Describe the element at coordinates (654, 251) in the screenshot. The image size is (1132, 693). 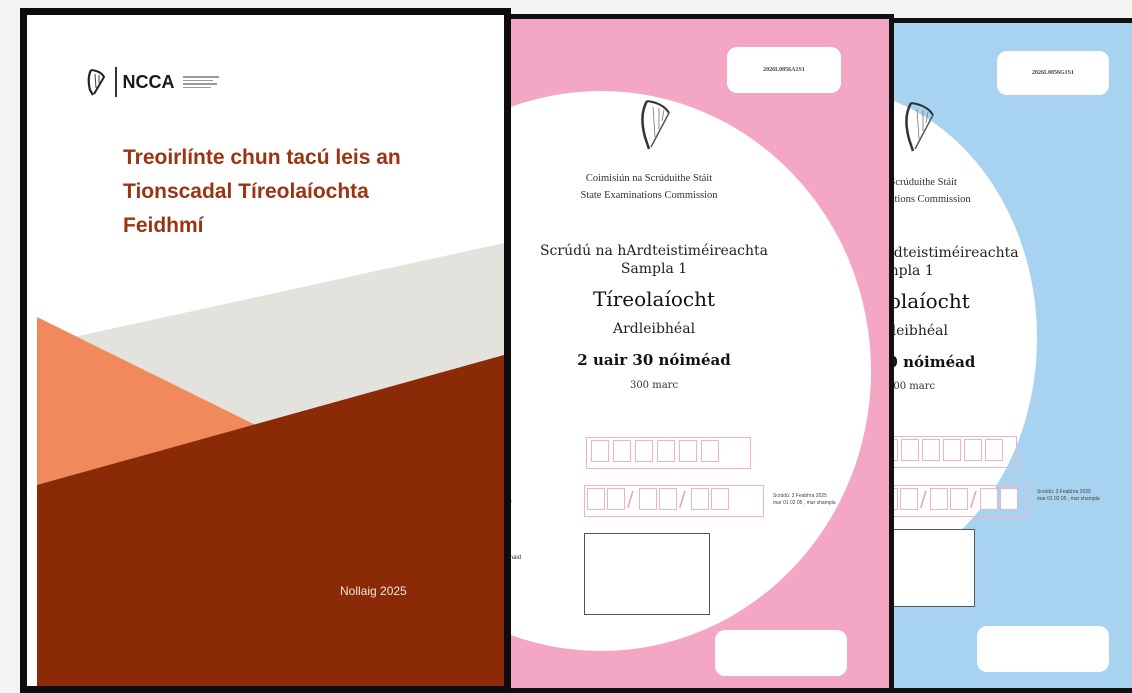
I see `exam-name: Scrúdú na hArdteistiméireachta` at that location.